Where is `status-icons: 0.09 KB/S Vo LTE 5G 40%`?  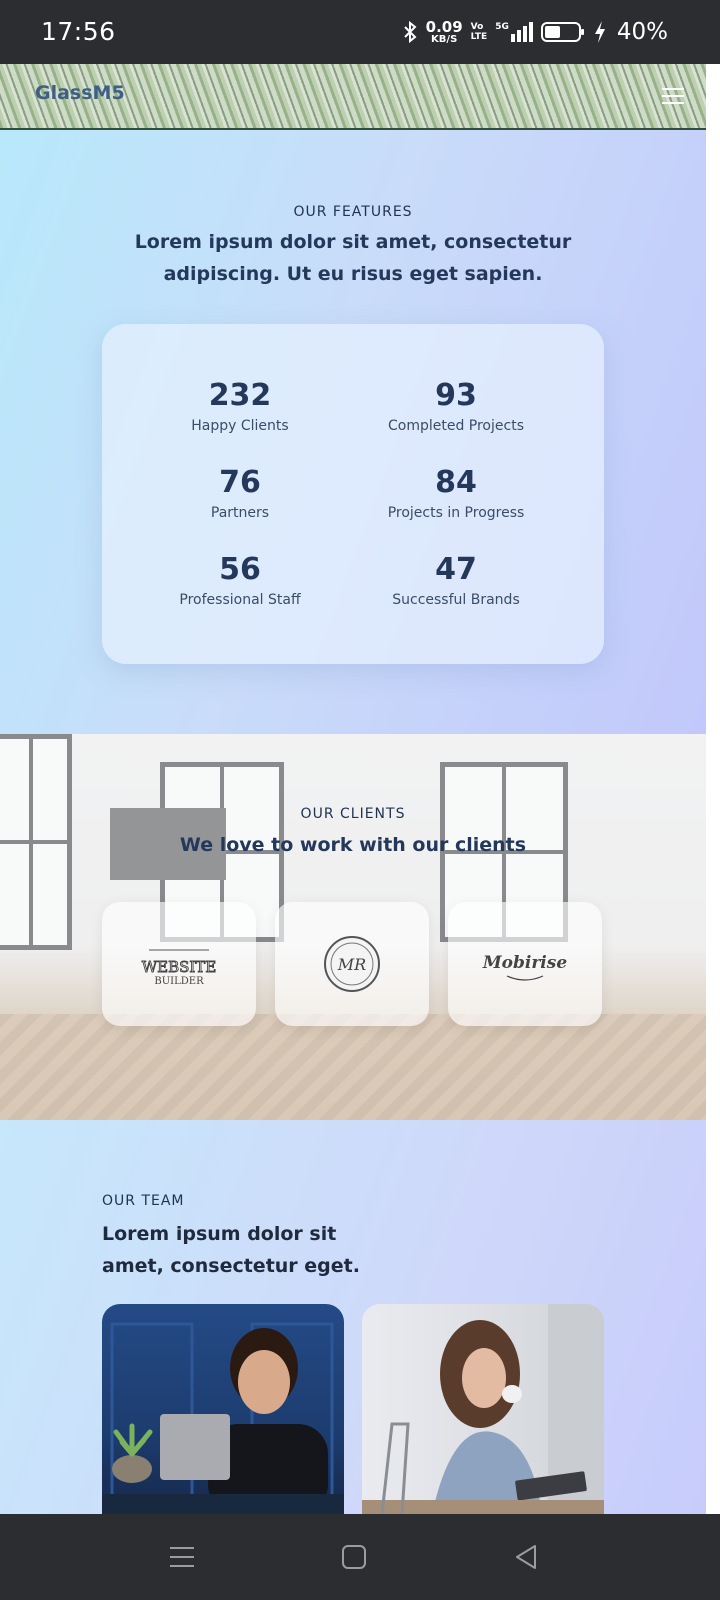 status-icons: 0.09 KB/S Vo LTE 5G 40% is located at coordinates (535, 32).